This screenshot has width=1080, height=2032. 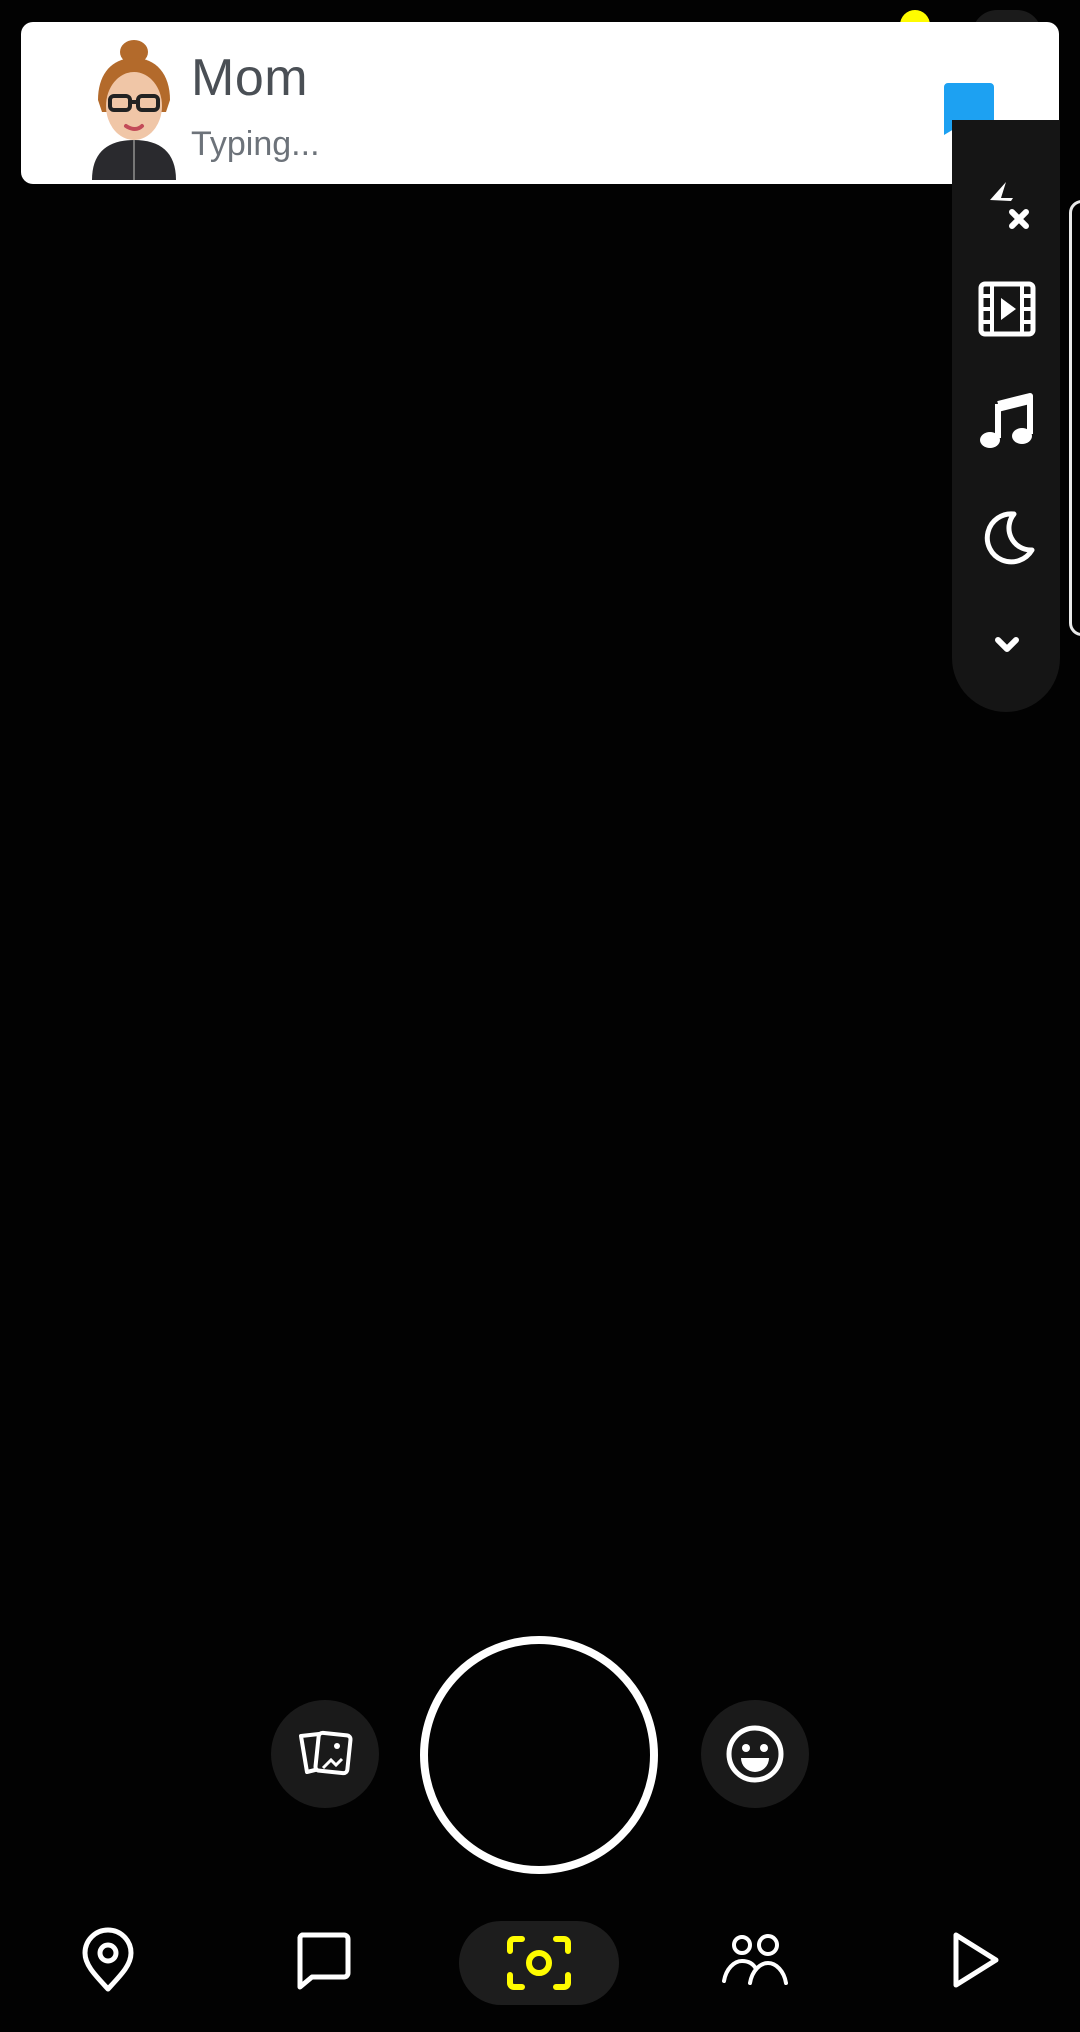 What do you see at coordinates (1074, 418) in the screenshot?
I see `edge-panel-handle` at bounding box center [1074, 418].